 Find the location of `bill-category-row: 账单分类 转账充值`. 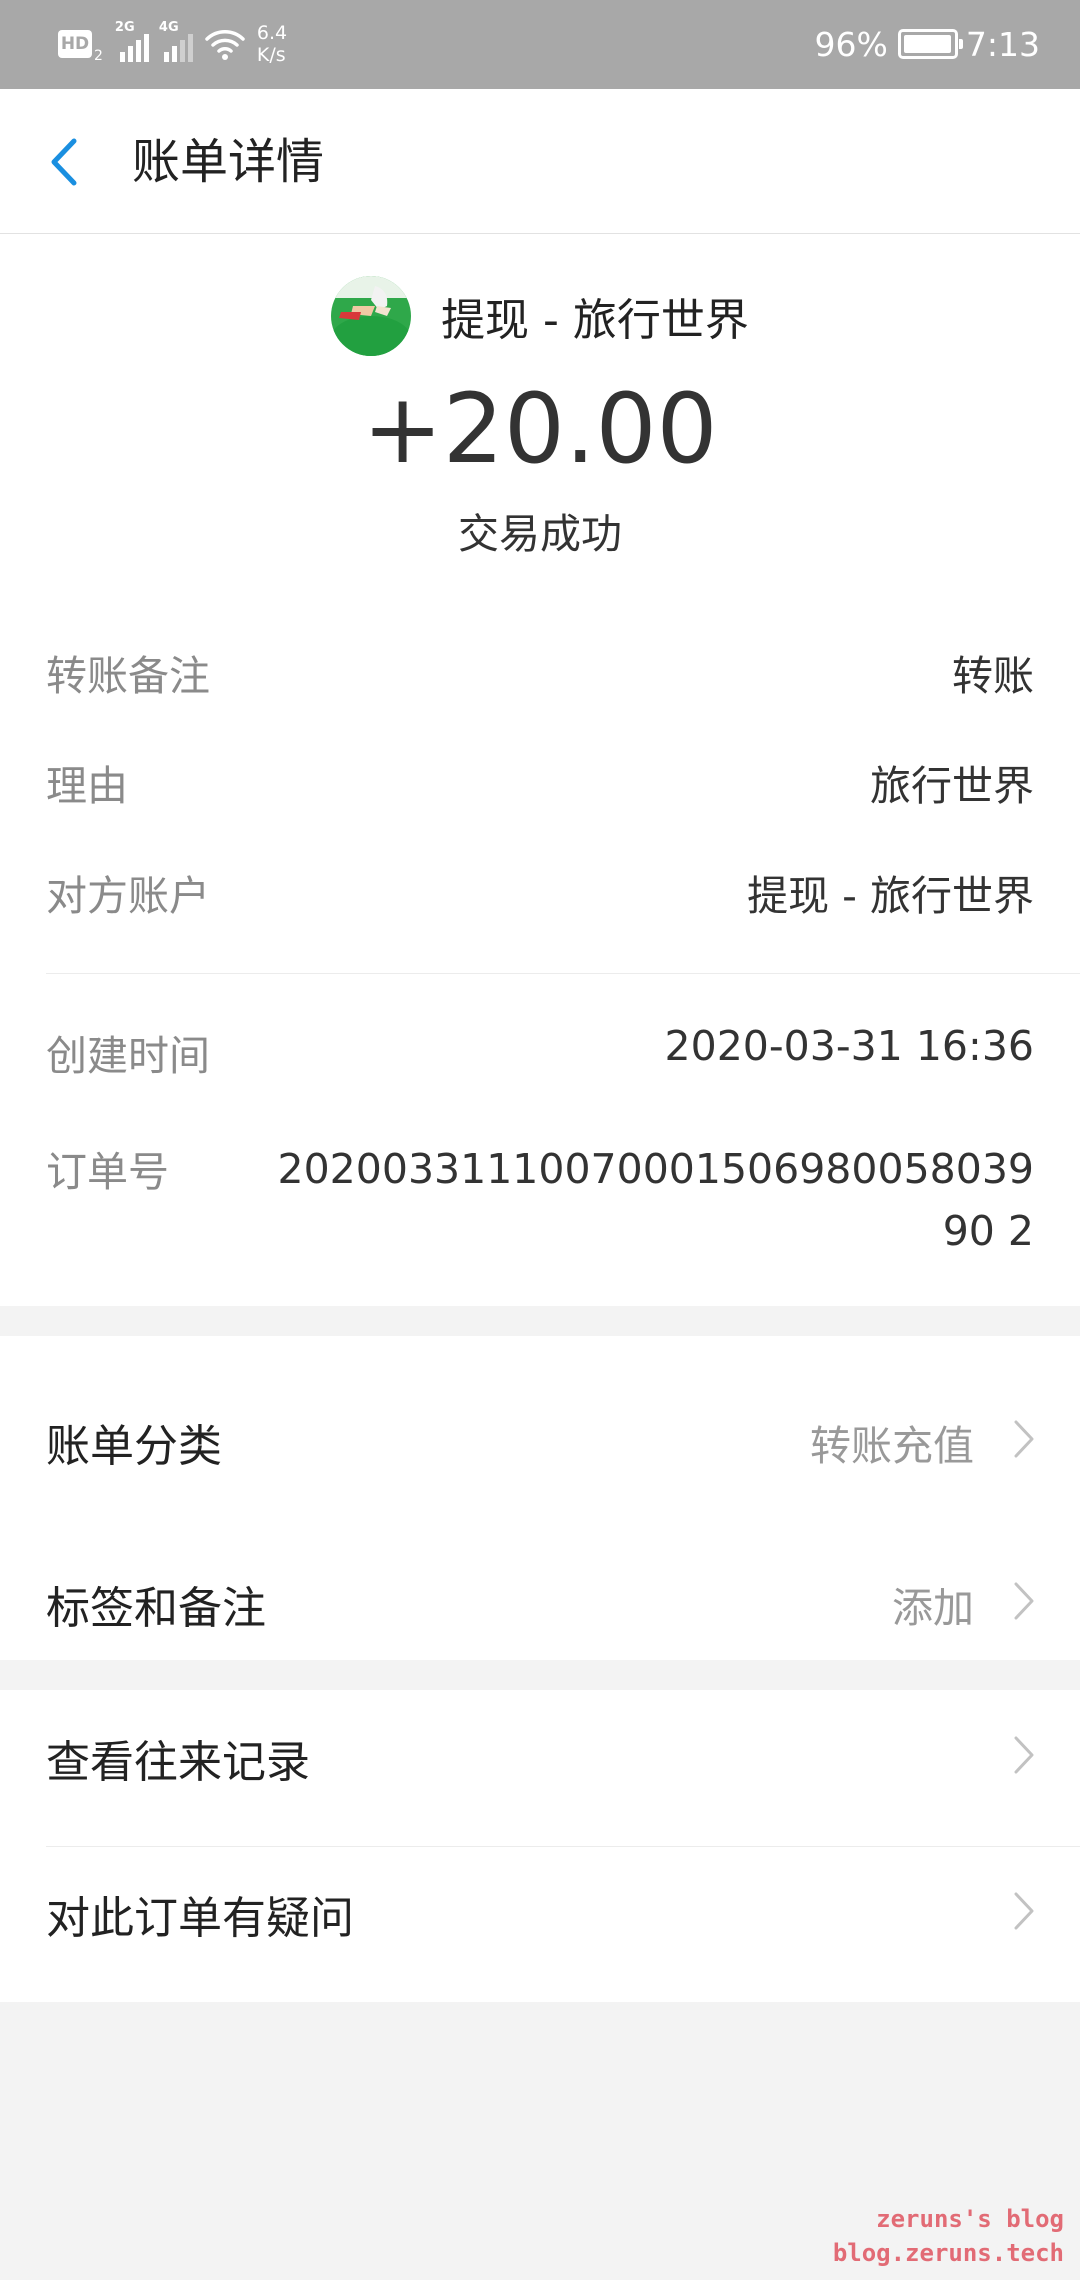

bill-category-row: 账单分类 转账充值 is located at coordinates (540, 1438).